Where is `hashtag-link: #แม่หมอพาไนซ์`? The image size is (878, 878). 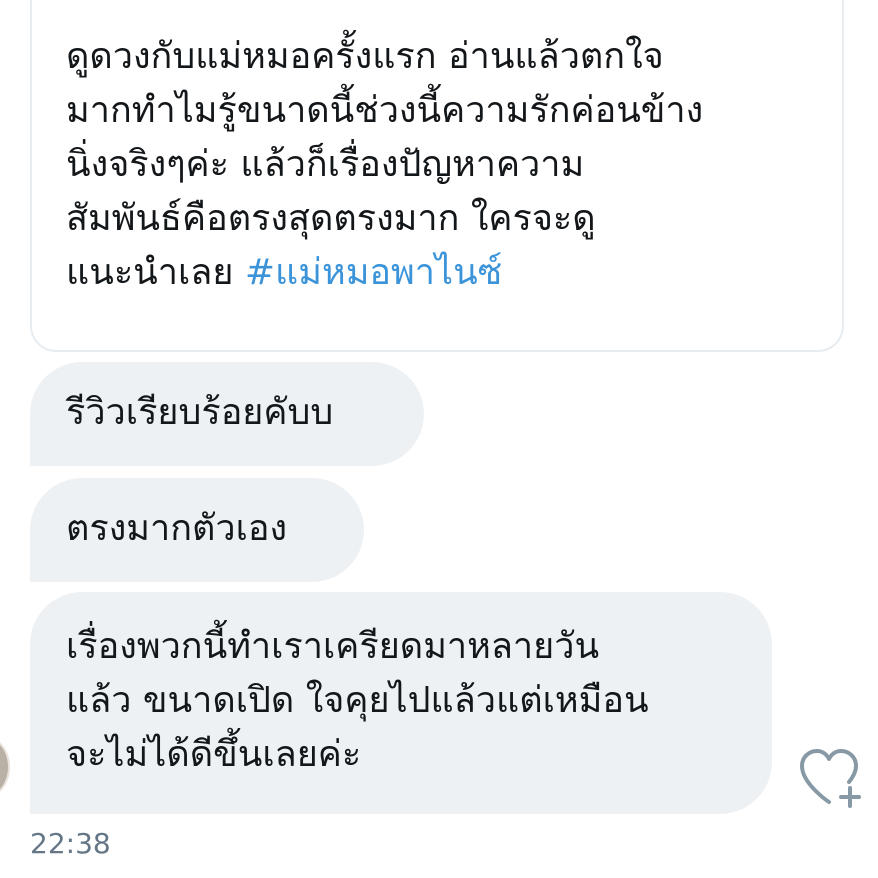
hashtag-link: #แม่หมอพาไนซ์ is located at coordinates (373, 272).